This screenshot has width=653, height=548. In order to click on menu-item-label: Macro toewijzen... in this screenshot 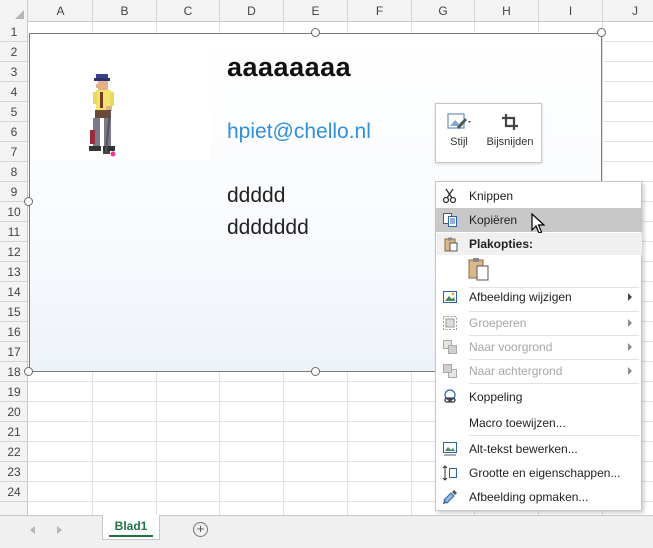, I will do `click(517, 423)`.